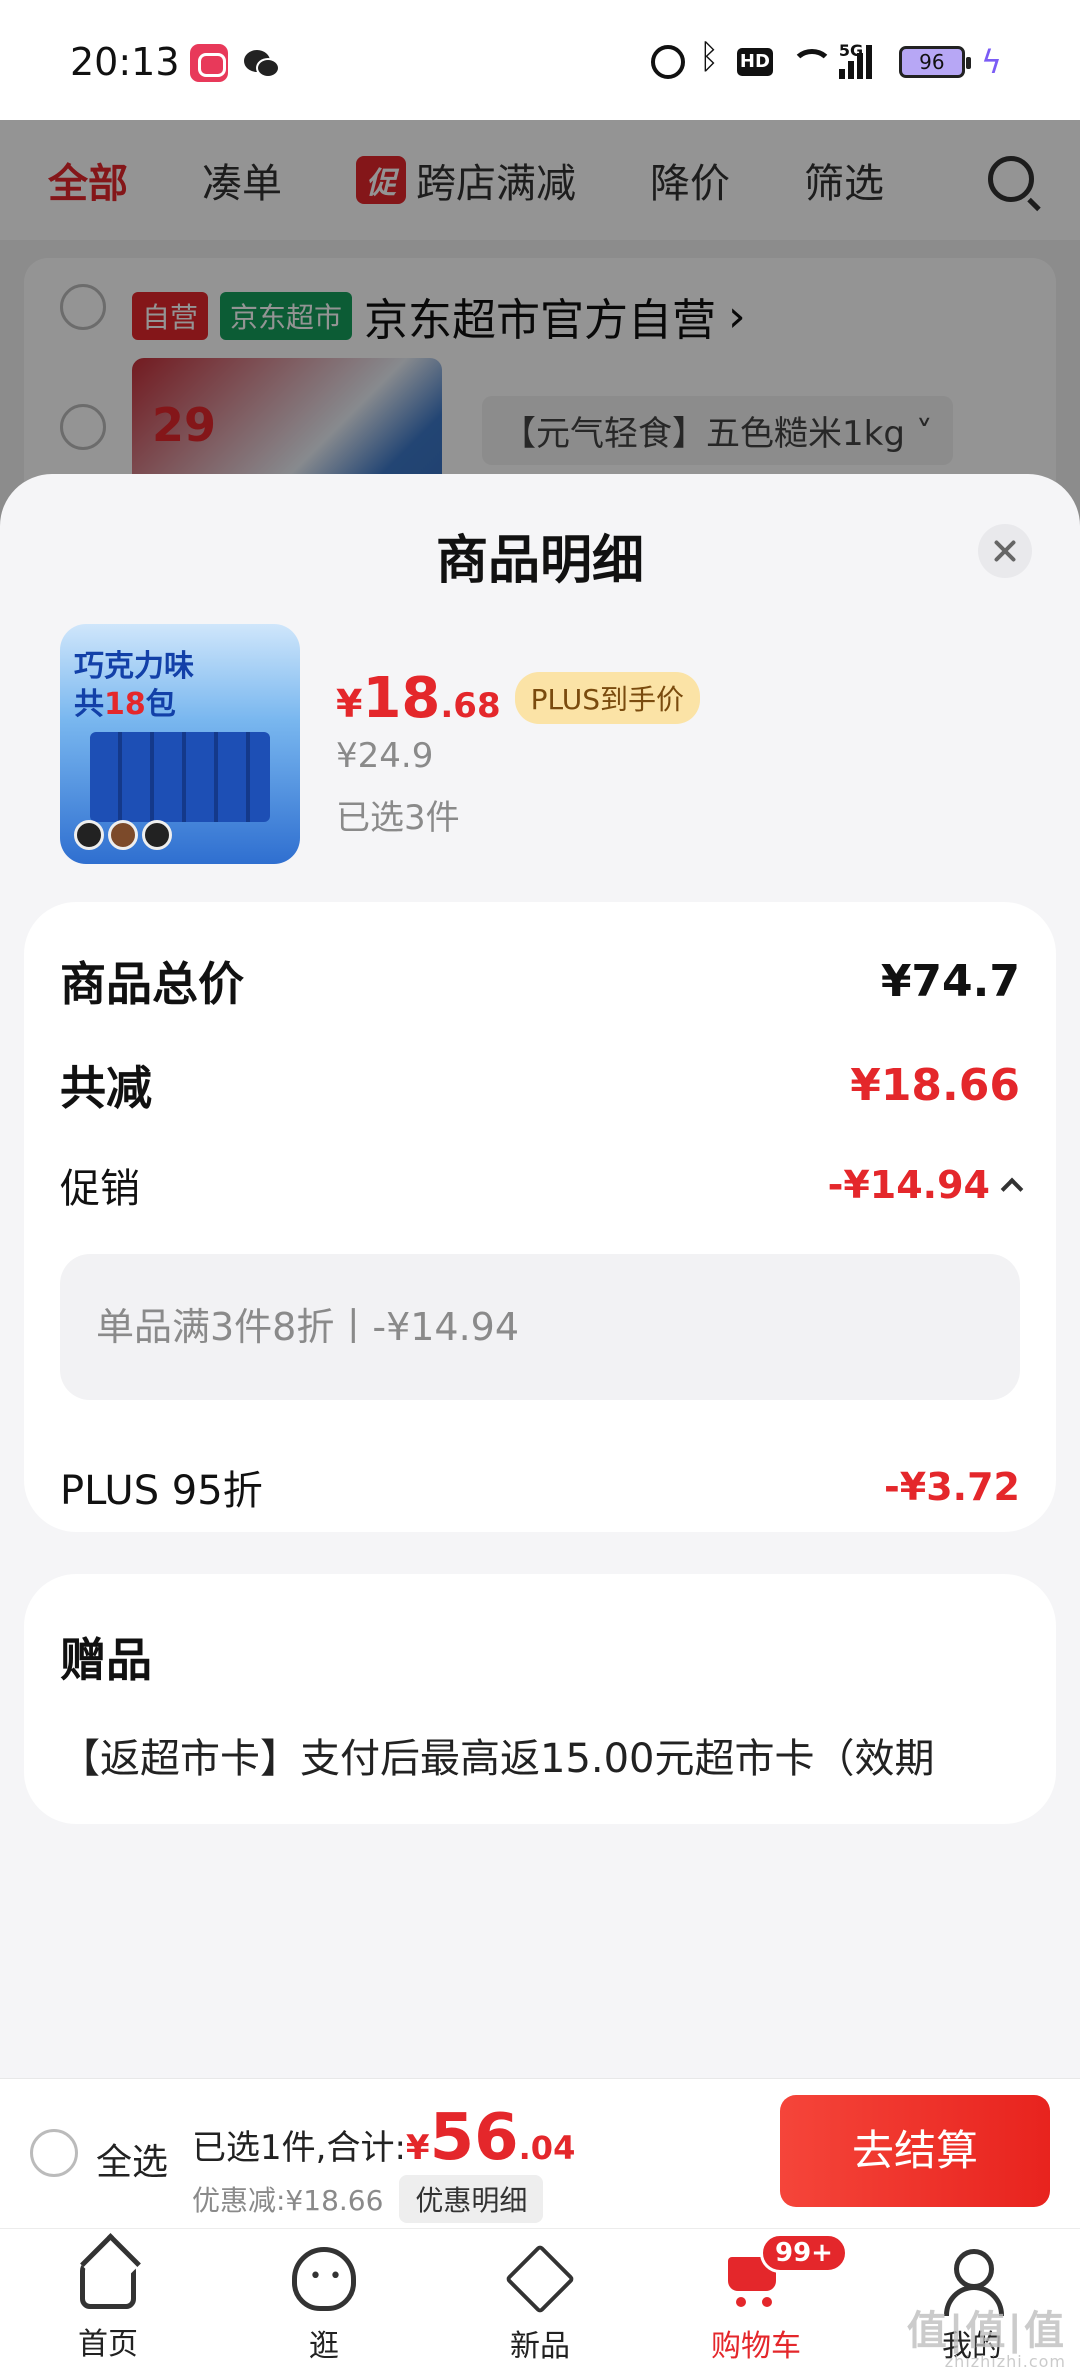 Image resolution: width=1080 pixels, height=2376 pixels. I want to click on discount-detail-button: 优惠明细, so click(471, 2199).